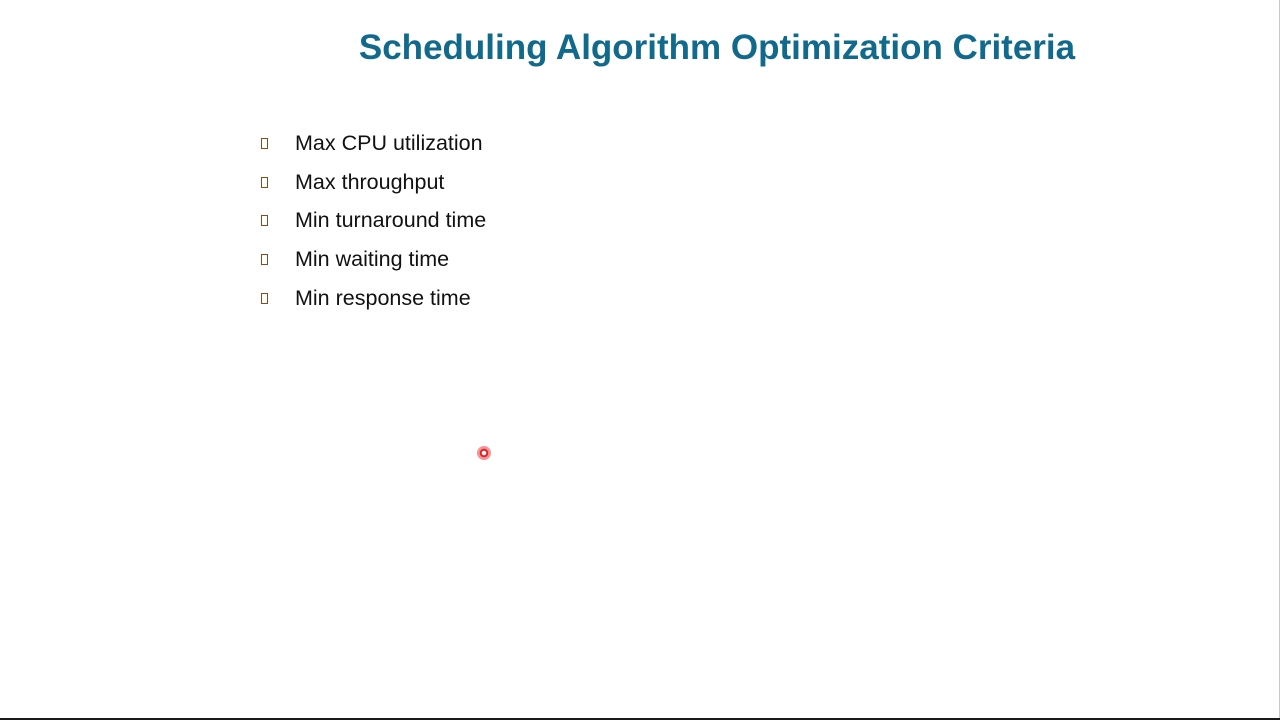 This screenshot has width=1280, height=720. I want to click on list-item: Min response time, so click(372, 298).